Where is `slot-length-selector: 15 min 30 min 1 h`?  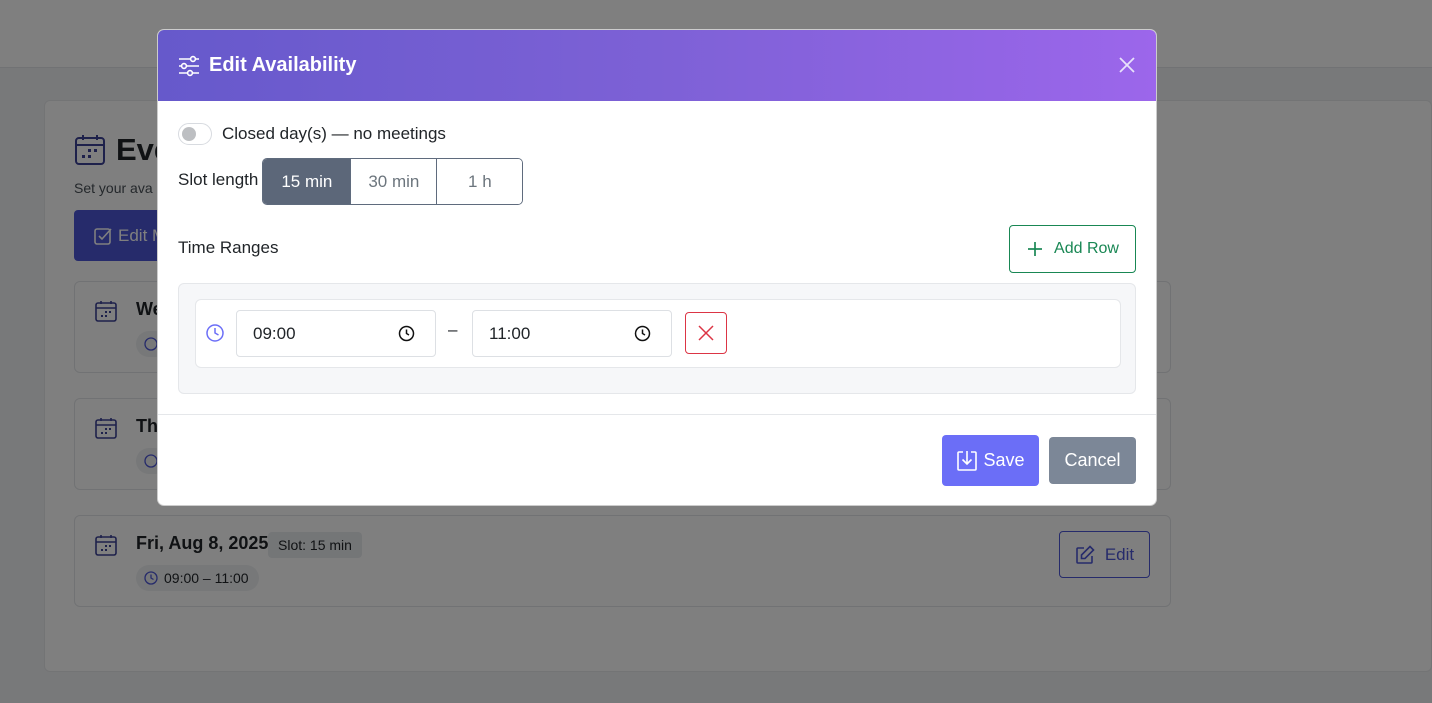 slot-length-selector: 15 min 30 min 1 h is located at coordinates (393, 181).